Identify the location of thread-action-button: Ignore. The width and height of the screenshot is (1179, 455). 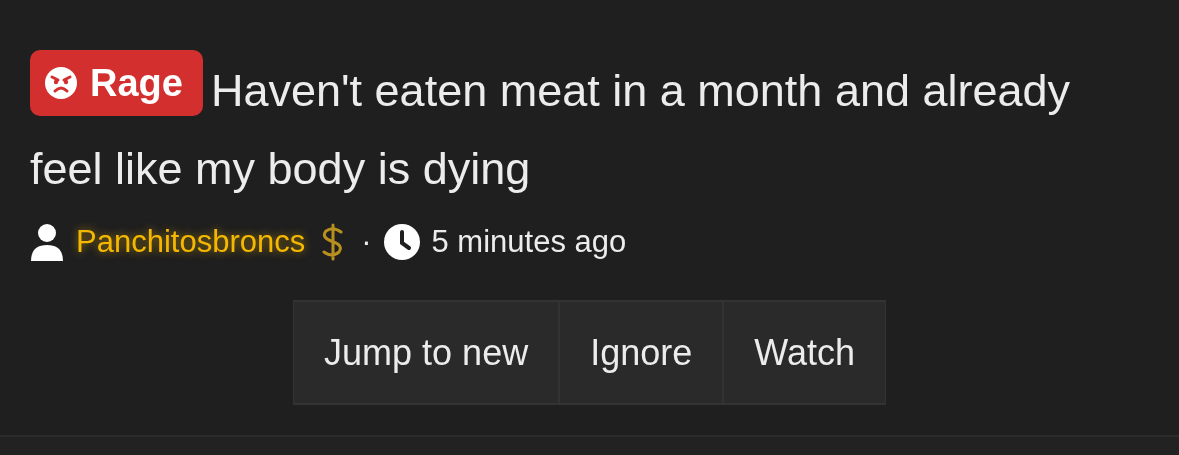
(641, 352).